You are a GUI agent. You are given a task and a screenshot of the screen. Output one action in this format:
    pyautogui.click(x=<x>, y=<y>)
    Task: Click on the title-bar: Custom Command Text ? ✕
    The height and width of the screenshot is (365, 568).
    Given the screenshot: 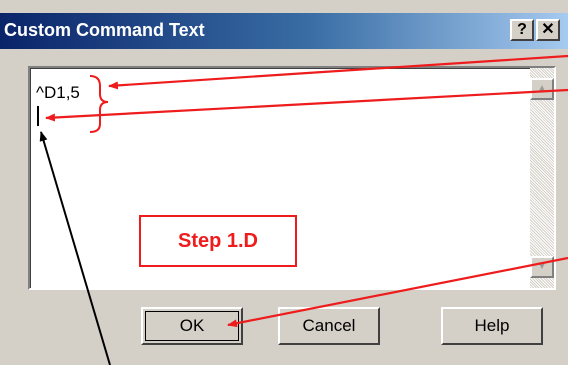 What is the action you would take?
    pyautogui.click(x=284, y=31)
    